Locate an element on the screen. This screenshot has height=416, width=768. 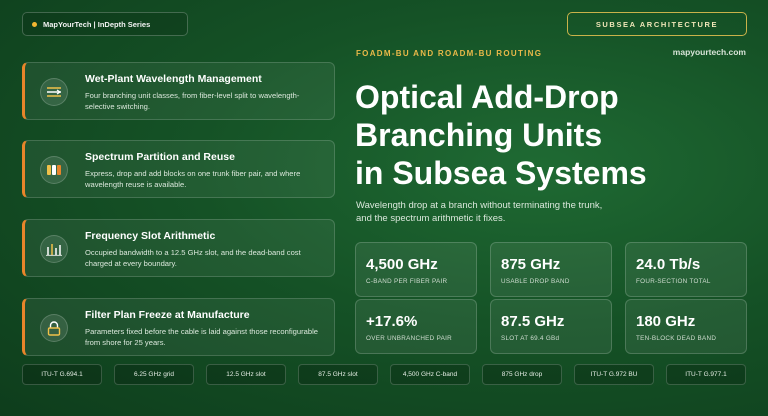
stat-card: 4,500 GHz C-BAND PER FIBER PAIR is located at coordinates (416, 269).